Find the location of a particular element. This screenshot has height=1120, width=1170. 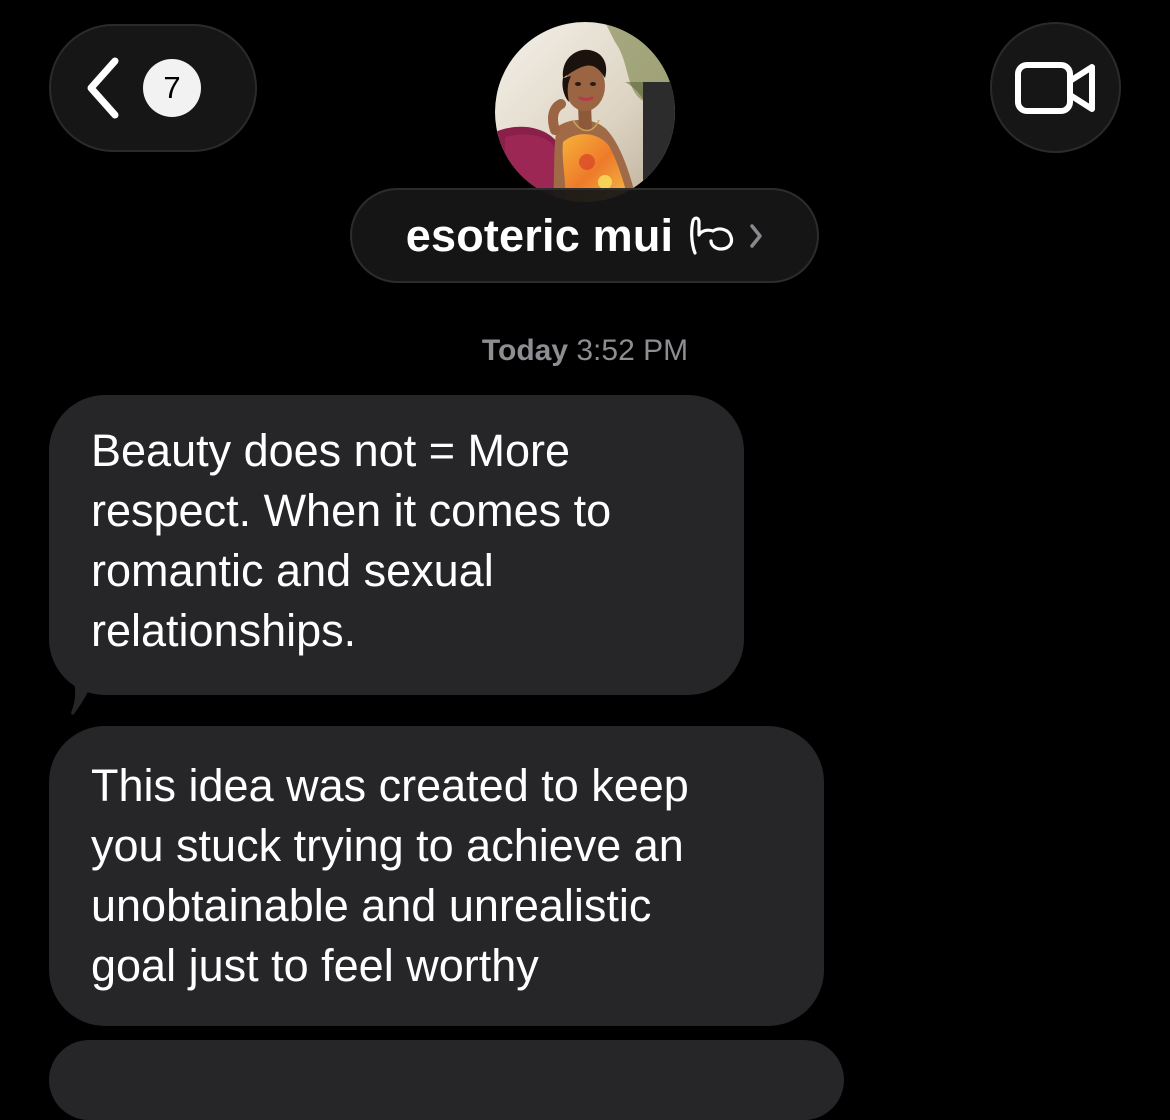

message-bubble-incoming-partial is located at coordinates (446, 1080).